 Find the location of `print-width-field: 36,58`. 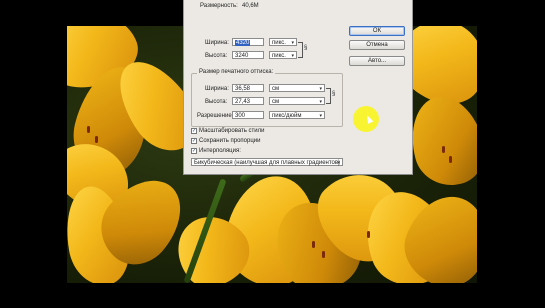

print-width-field: 36,58 is located at coordinates (248, 88).